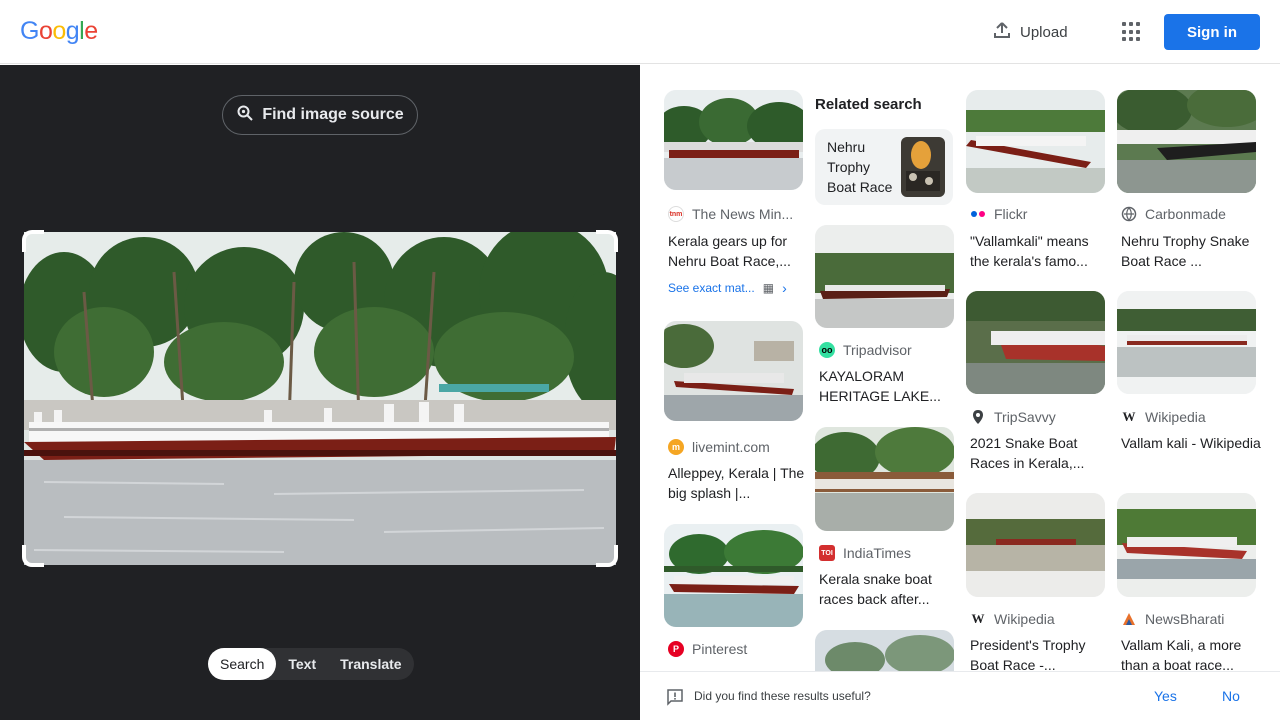 The height and width of the screenshot is (720, 1280). Describe the element at coordinates (1129, 214) in the screenshot. I see `globe-icon` at that location.